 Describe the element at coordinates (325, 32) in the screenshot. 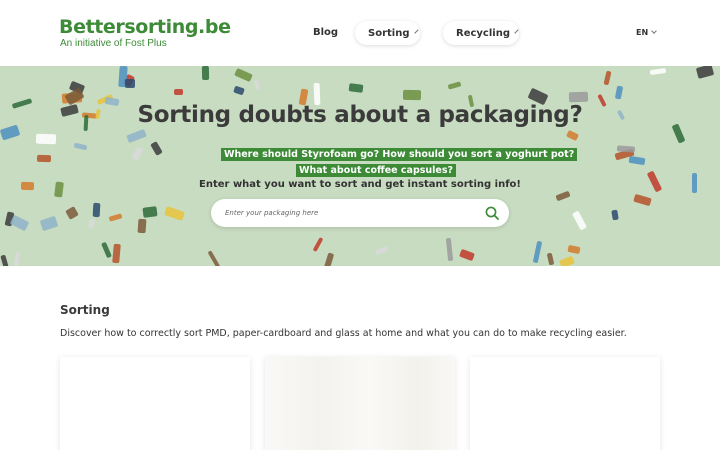

I see `nav-blog-link: Blog` at that location.